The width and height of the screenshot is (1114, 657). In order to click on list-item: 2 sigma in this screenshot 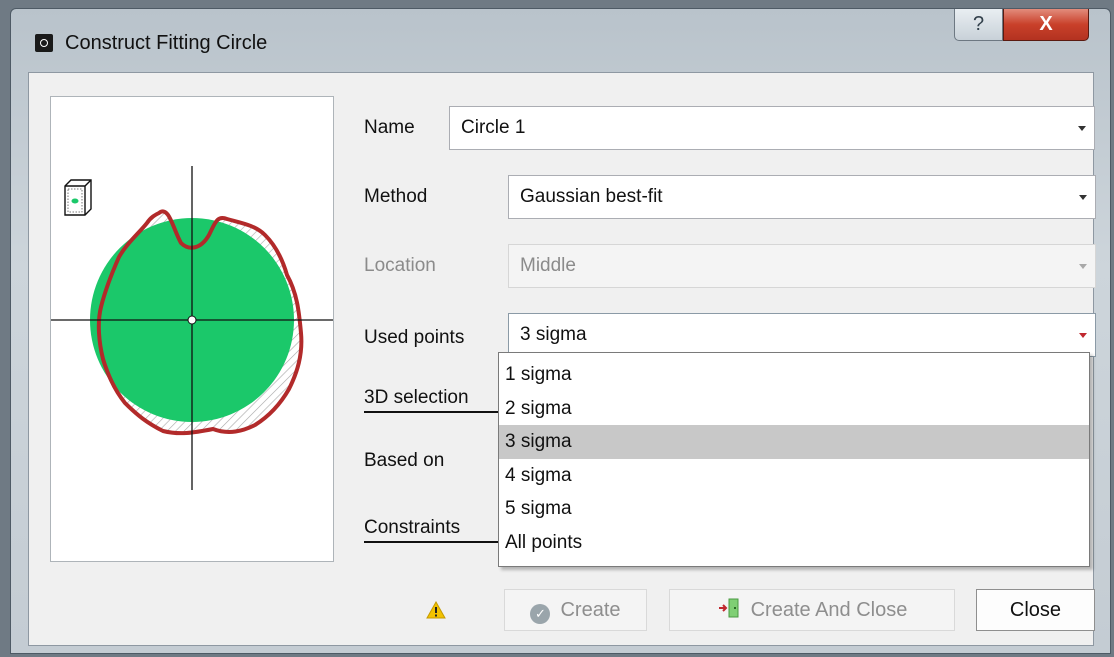, I will do `click(794, 409)`.